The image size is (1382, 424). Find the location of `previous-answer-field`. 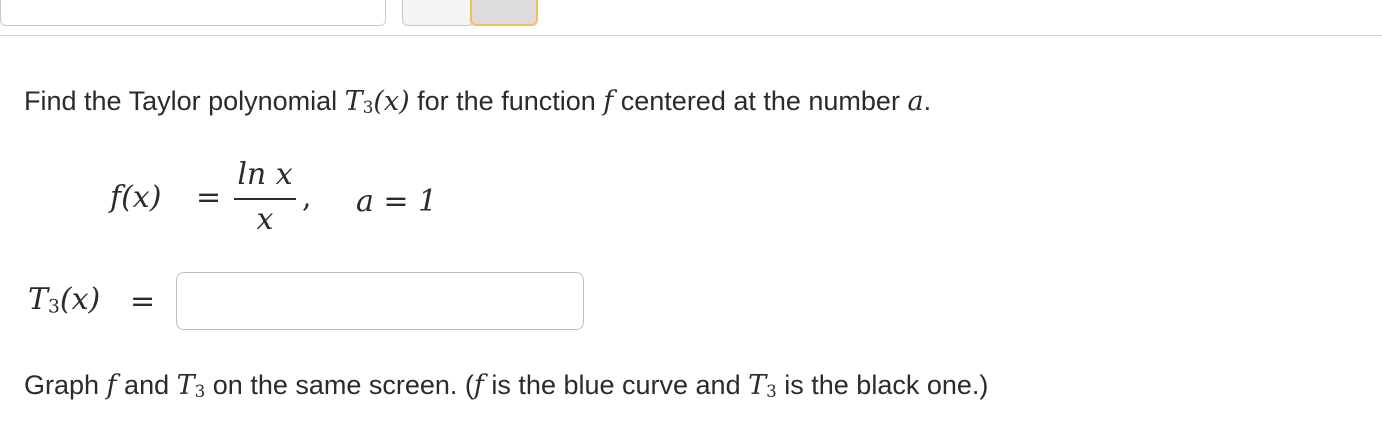

previous-answer-field is located at coordinates (193, 13).